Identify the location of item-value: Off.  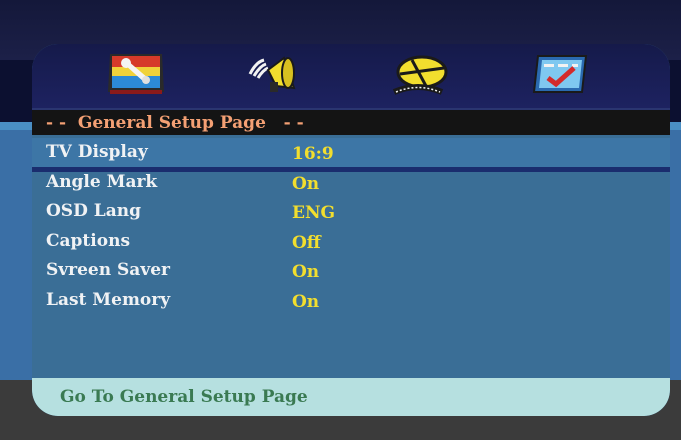
(306, 242).